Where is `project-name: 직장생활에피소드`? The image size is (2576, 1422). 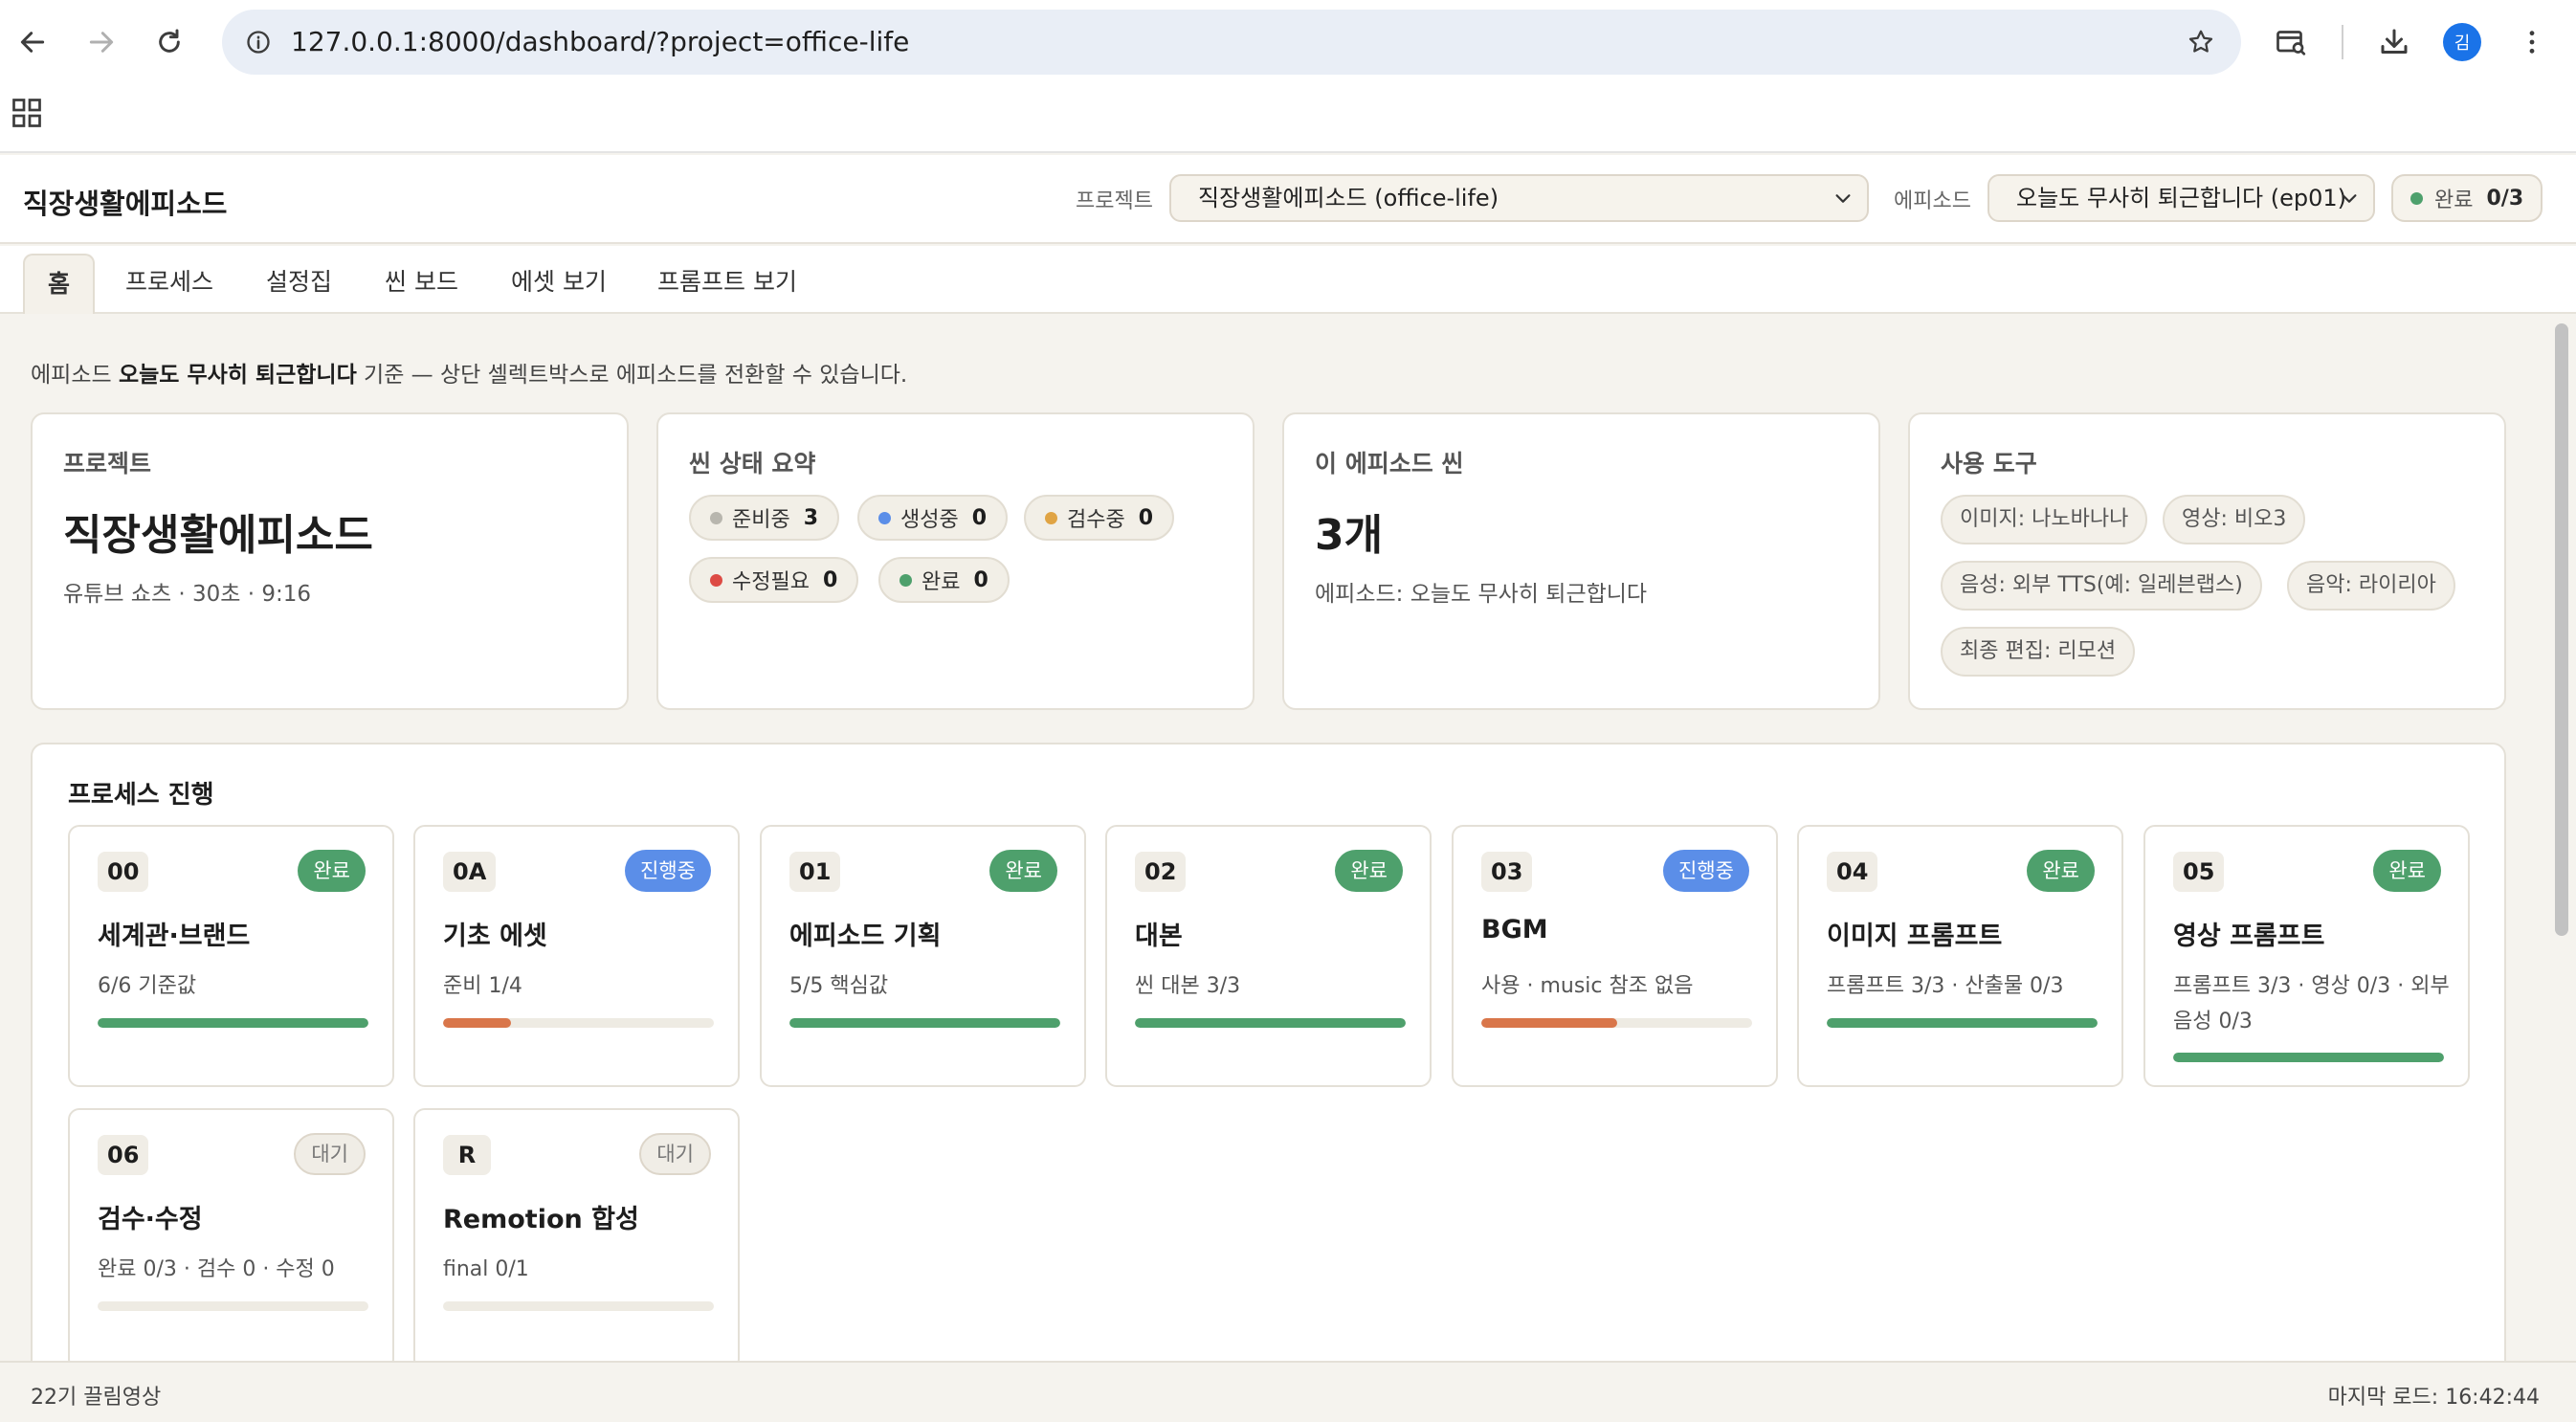 project-name: 직장생활에피소드 is located at coordinates (218, 536).